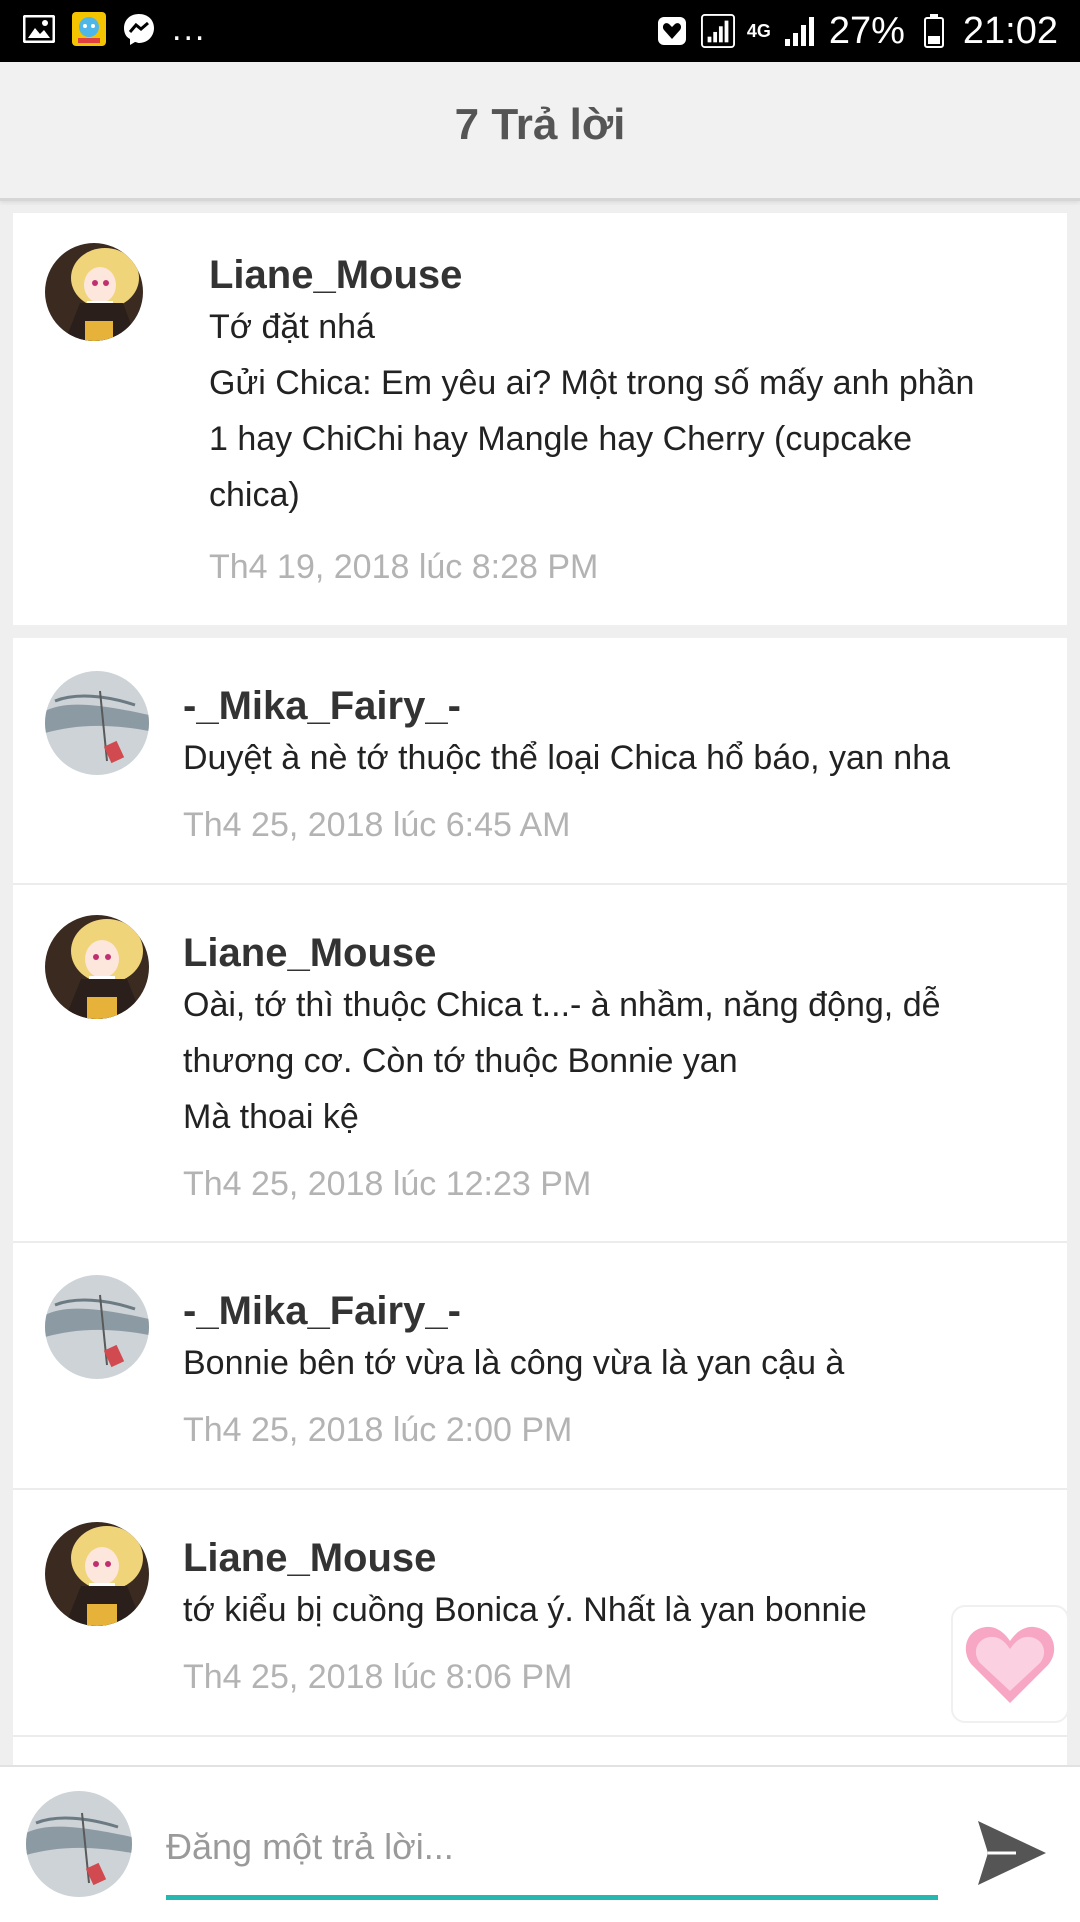  Describe the element at coordinates (39, 29) in the screenshot. I see `gallery-icon` at that location.